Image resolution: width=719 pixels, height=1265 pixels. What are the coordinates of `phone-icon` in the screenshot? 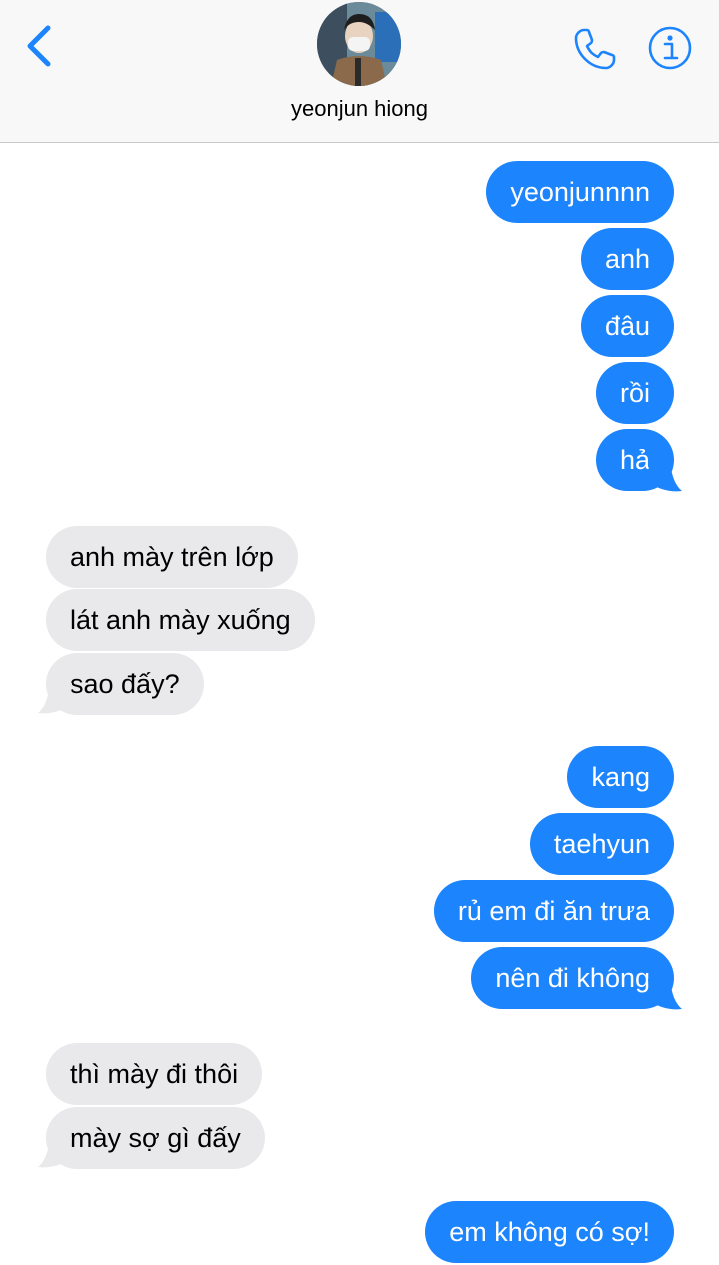 It's located at (595, 49).